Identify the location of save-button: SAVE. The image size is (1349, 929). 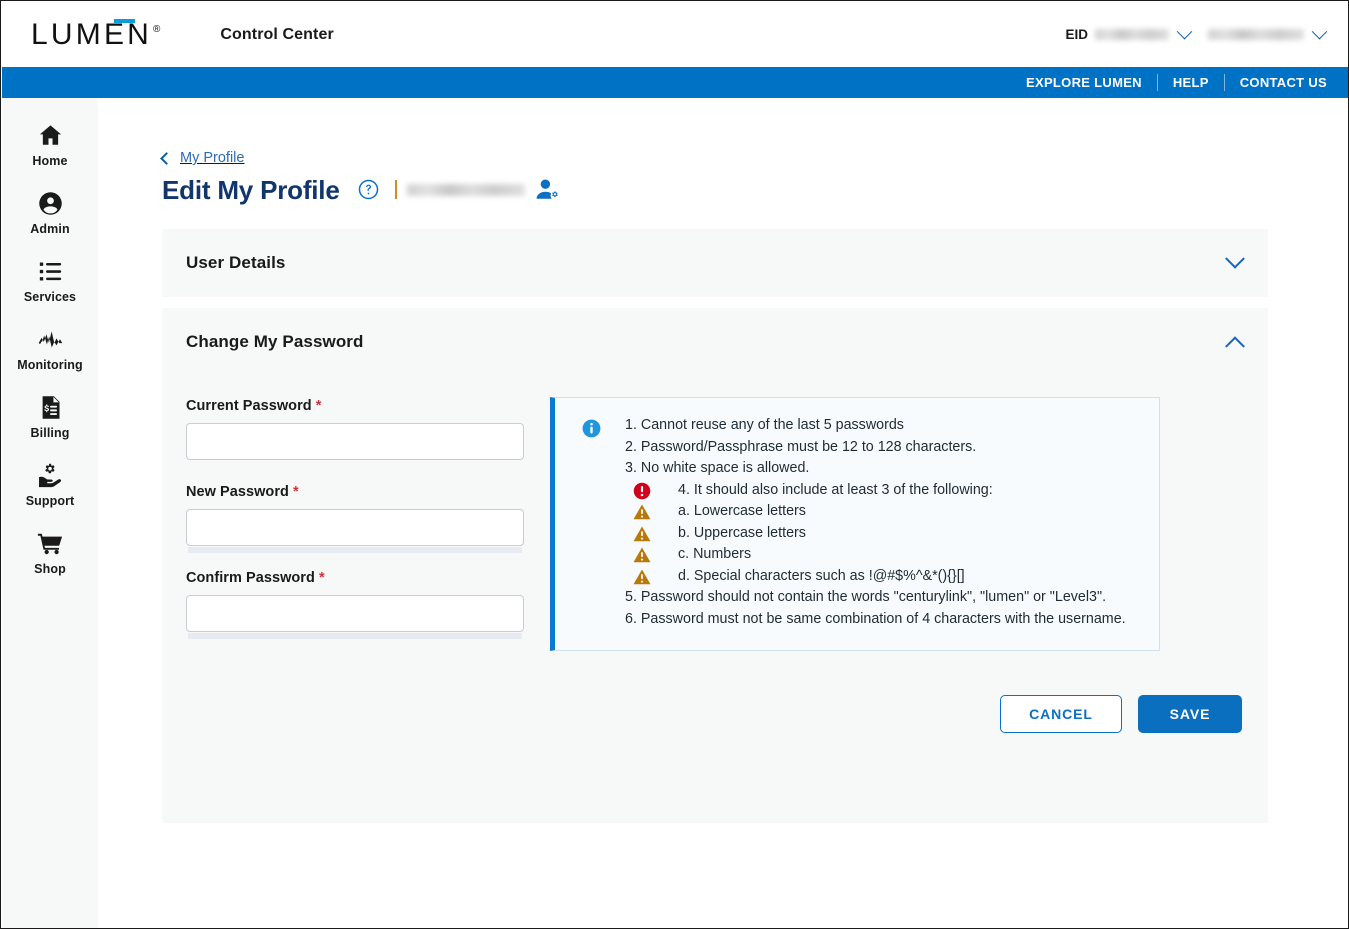
(1190, 714).